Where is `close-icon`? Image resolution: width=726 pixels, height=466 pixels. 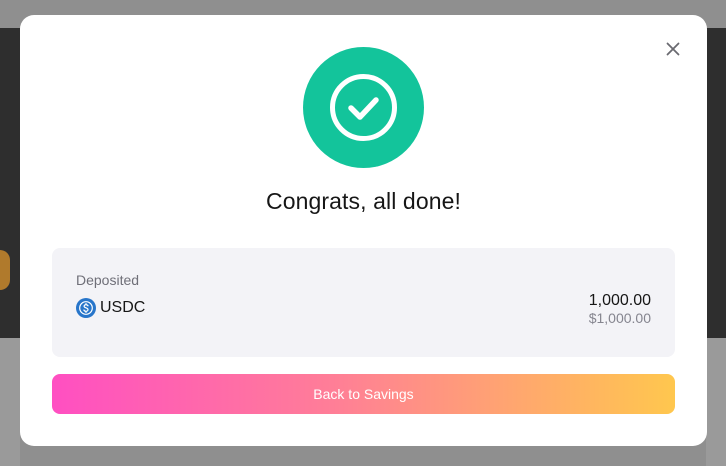
close-icon is located at coordinates (673, 49).